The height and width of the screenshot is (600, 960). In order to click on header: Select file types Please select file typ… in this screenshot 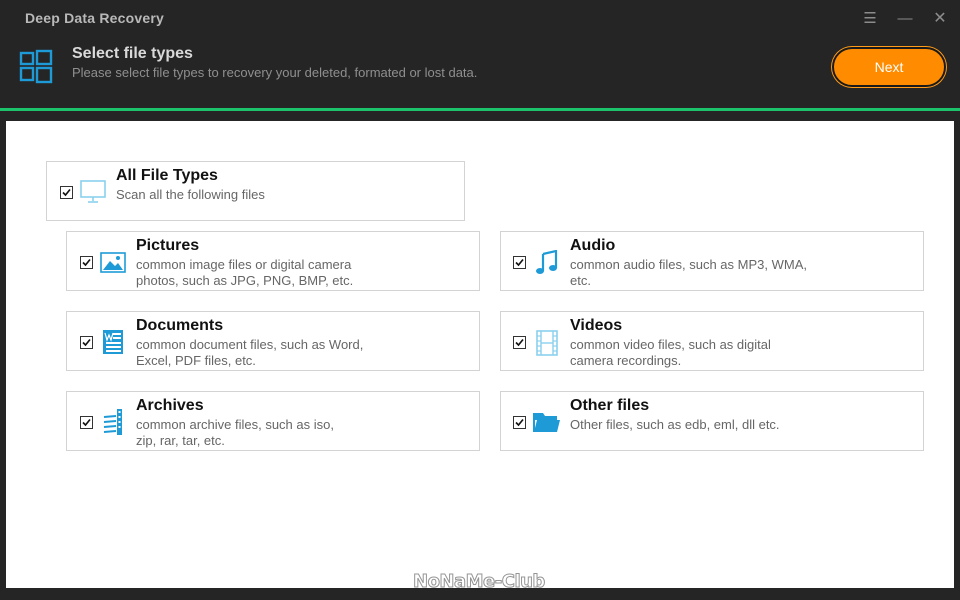, I will do `click(480, 72)`.